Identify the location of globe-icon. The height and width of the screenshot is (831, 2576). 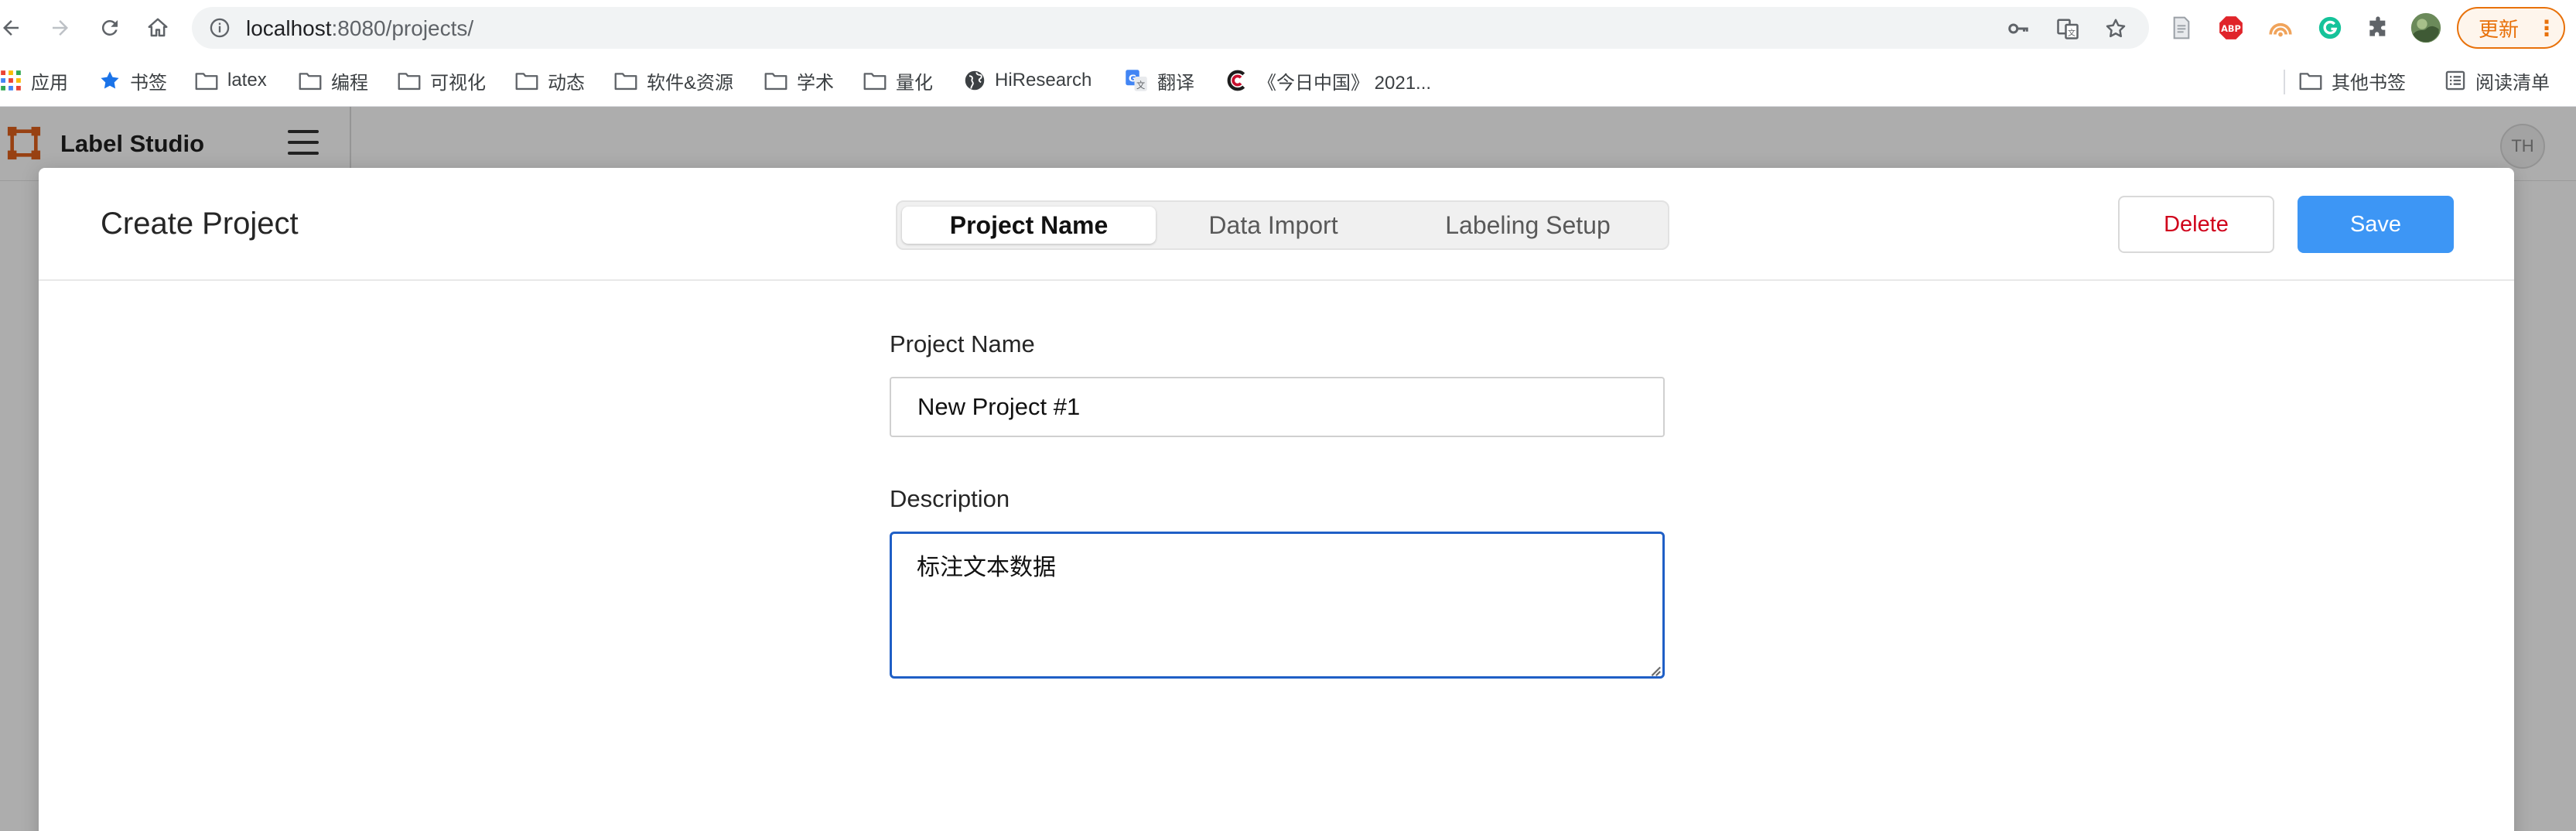
(975, 80).